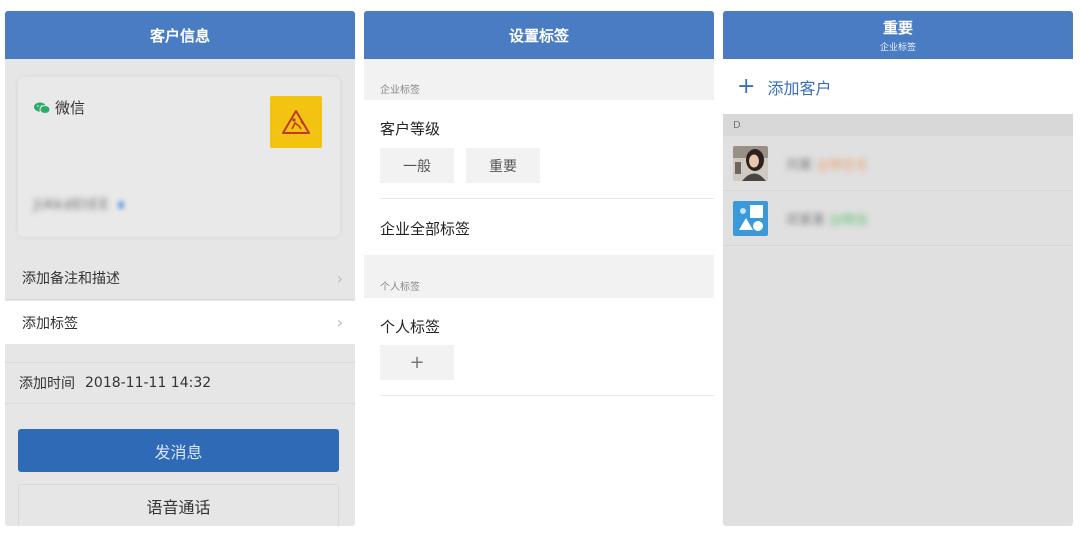  I want to click on customer-level-title: 客户等级, so click(410, 129).